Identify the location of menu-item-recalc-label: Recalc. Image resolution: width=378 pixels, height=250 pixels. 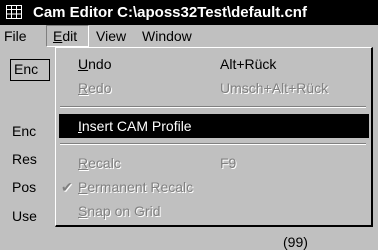
(99, 163).